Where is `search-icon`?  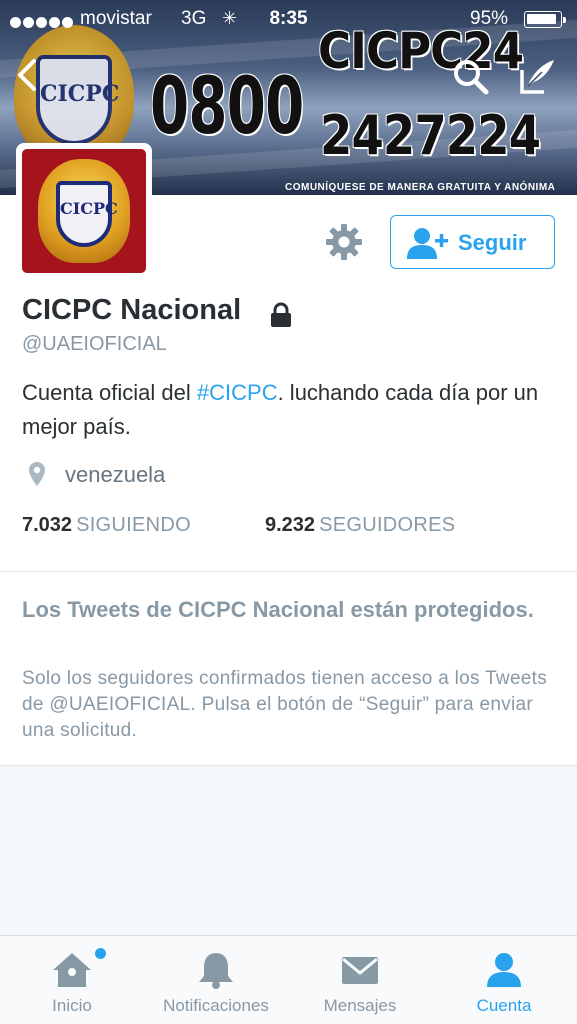 search-icon is located at coordinates (471, 77).